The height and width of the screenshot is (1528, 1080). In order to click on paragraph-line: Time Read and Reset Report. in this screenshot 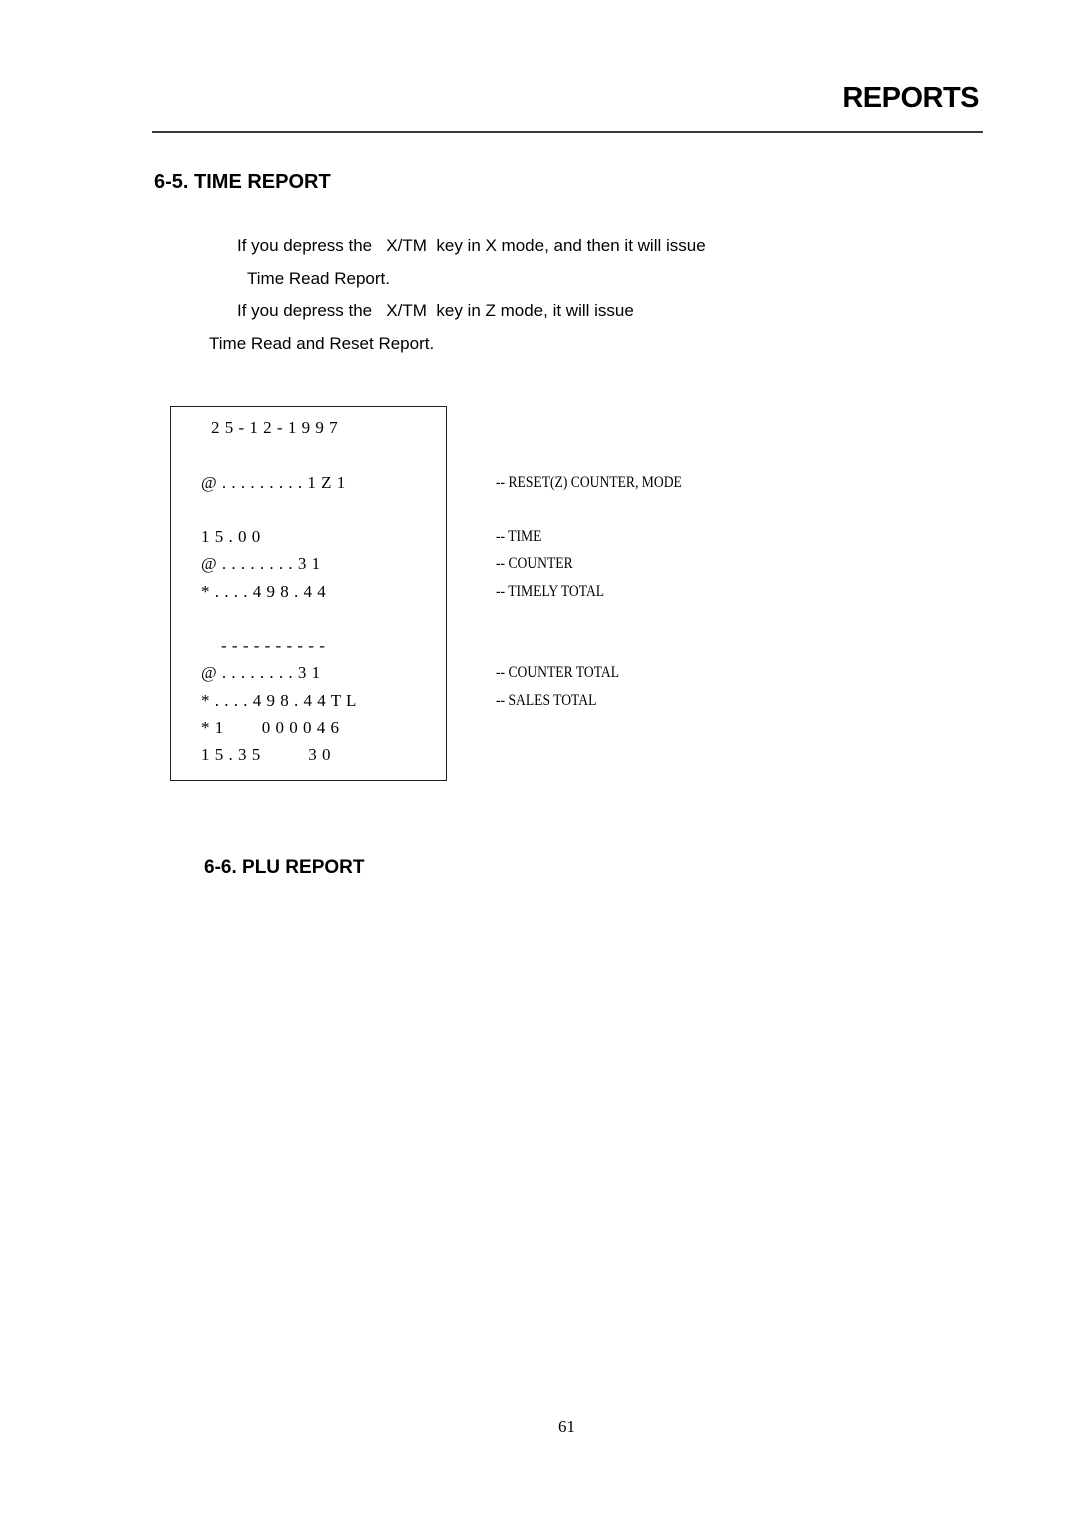, I will do `click(322, 343)`.